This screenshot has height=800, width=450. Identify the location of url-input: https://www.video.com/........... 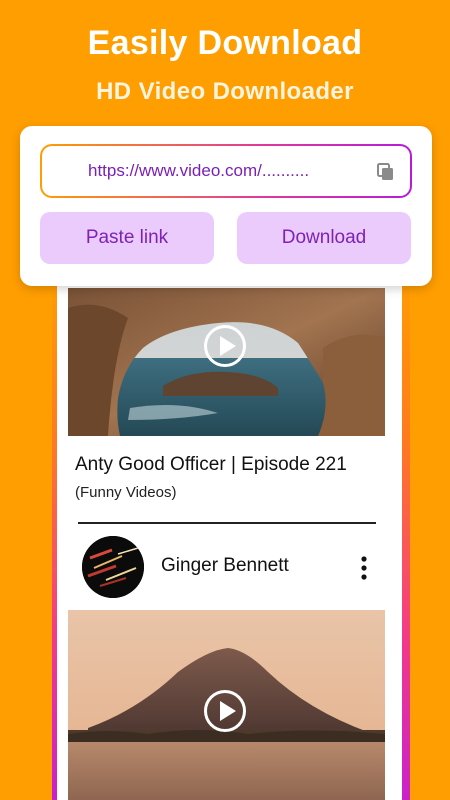
(226, 171).